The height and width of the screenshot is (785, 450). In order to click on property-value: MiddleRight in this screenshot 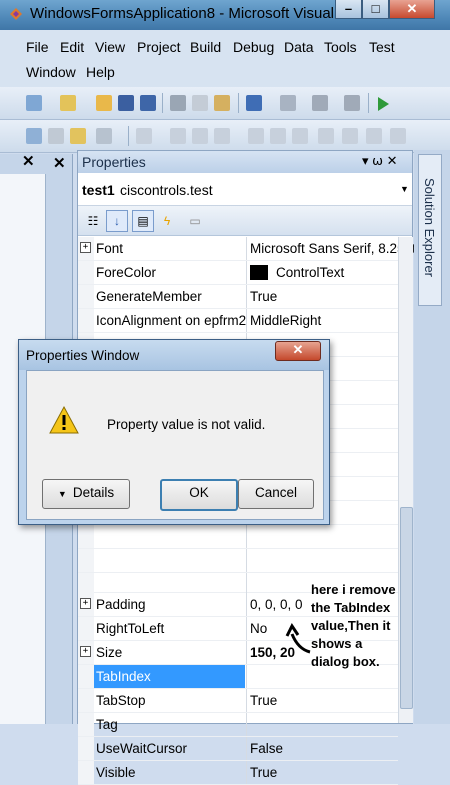, I will do `click(285, 320)`.